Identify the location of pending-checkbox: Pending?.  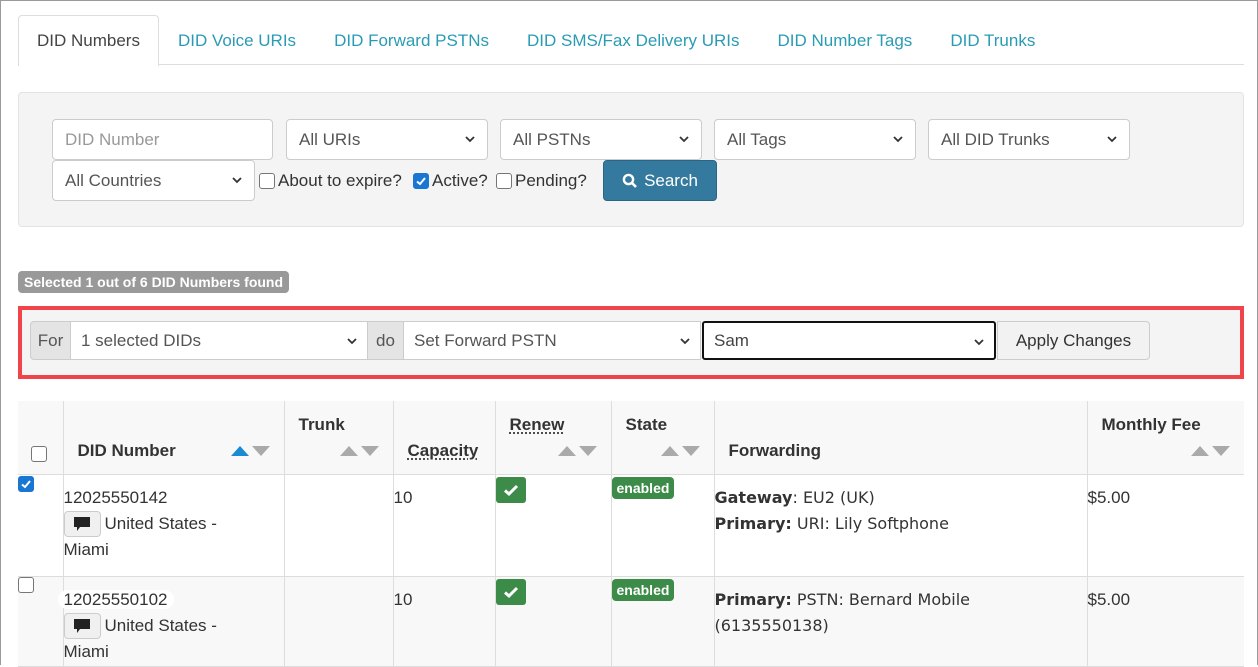
(541, 180).